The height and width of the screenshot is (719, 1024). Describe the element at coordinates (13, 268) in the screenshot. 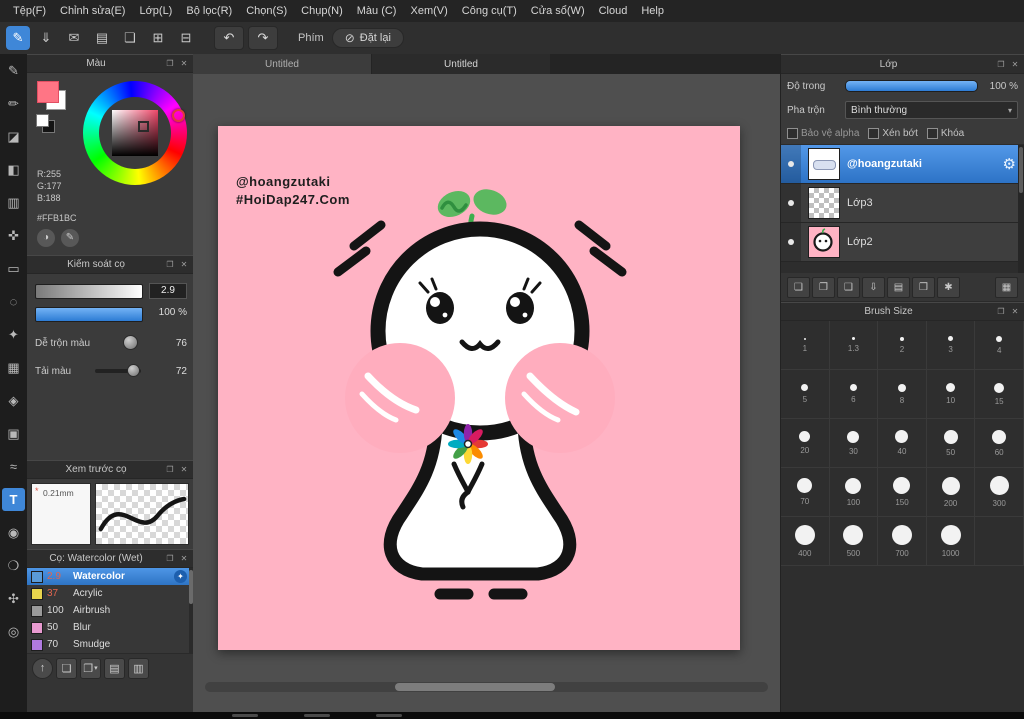

I see `select-rect-tool: ▭` at that location.